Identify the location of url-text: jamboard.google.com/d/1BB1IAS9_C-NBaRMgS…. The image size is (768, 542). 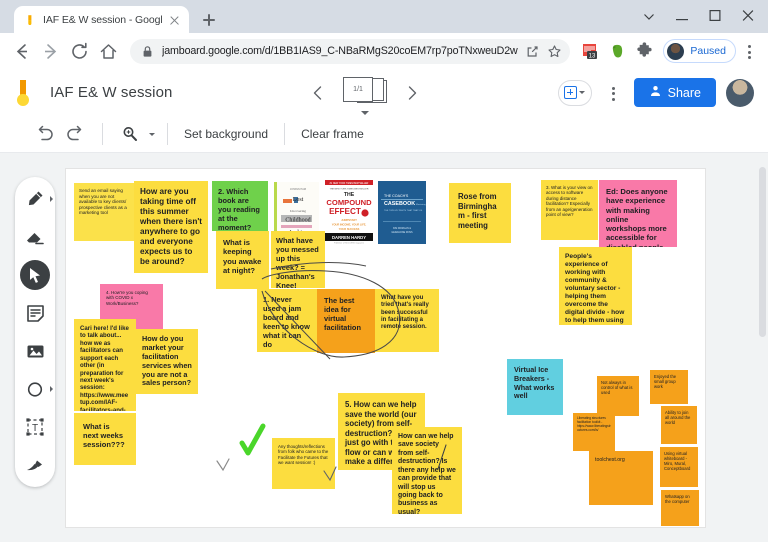
(340, 51).